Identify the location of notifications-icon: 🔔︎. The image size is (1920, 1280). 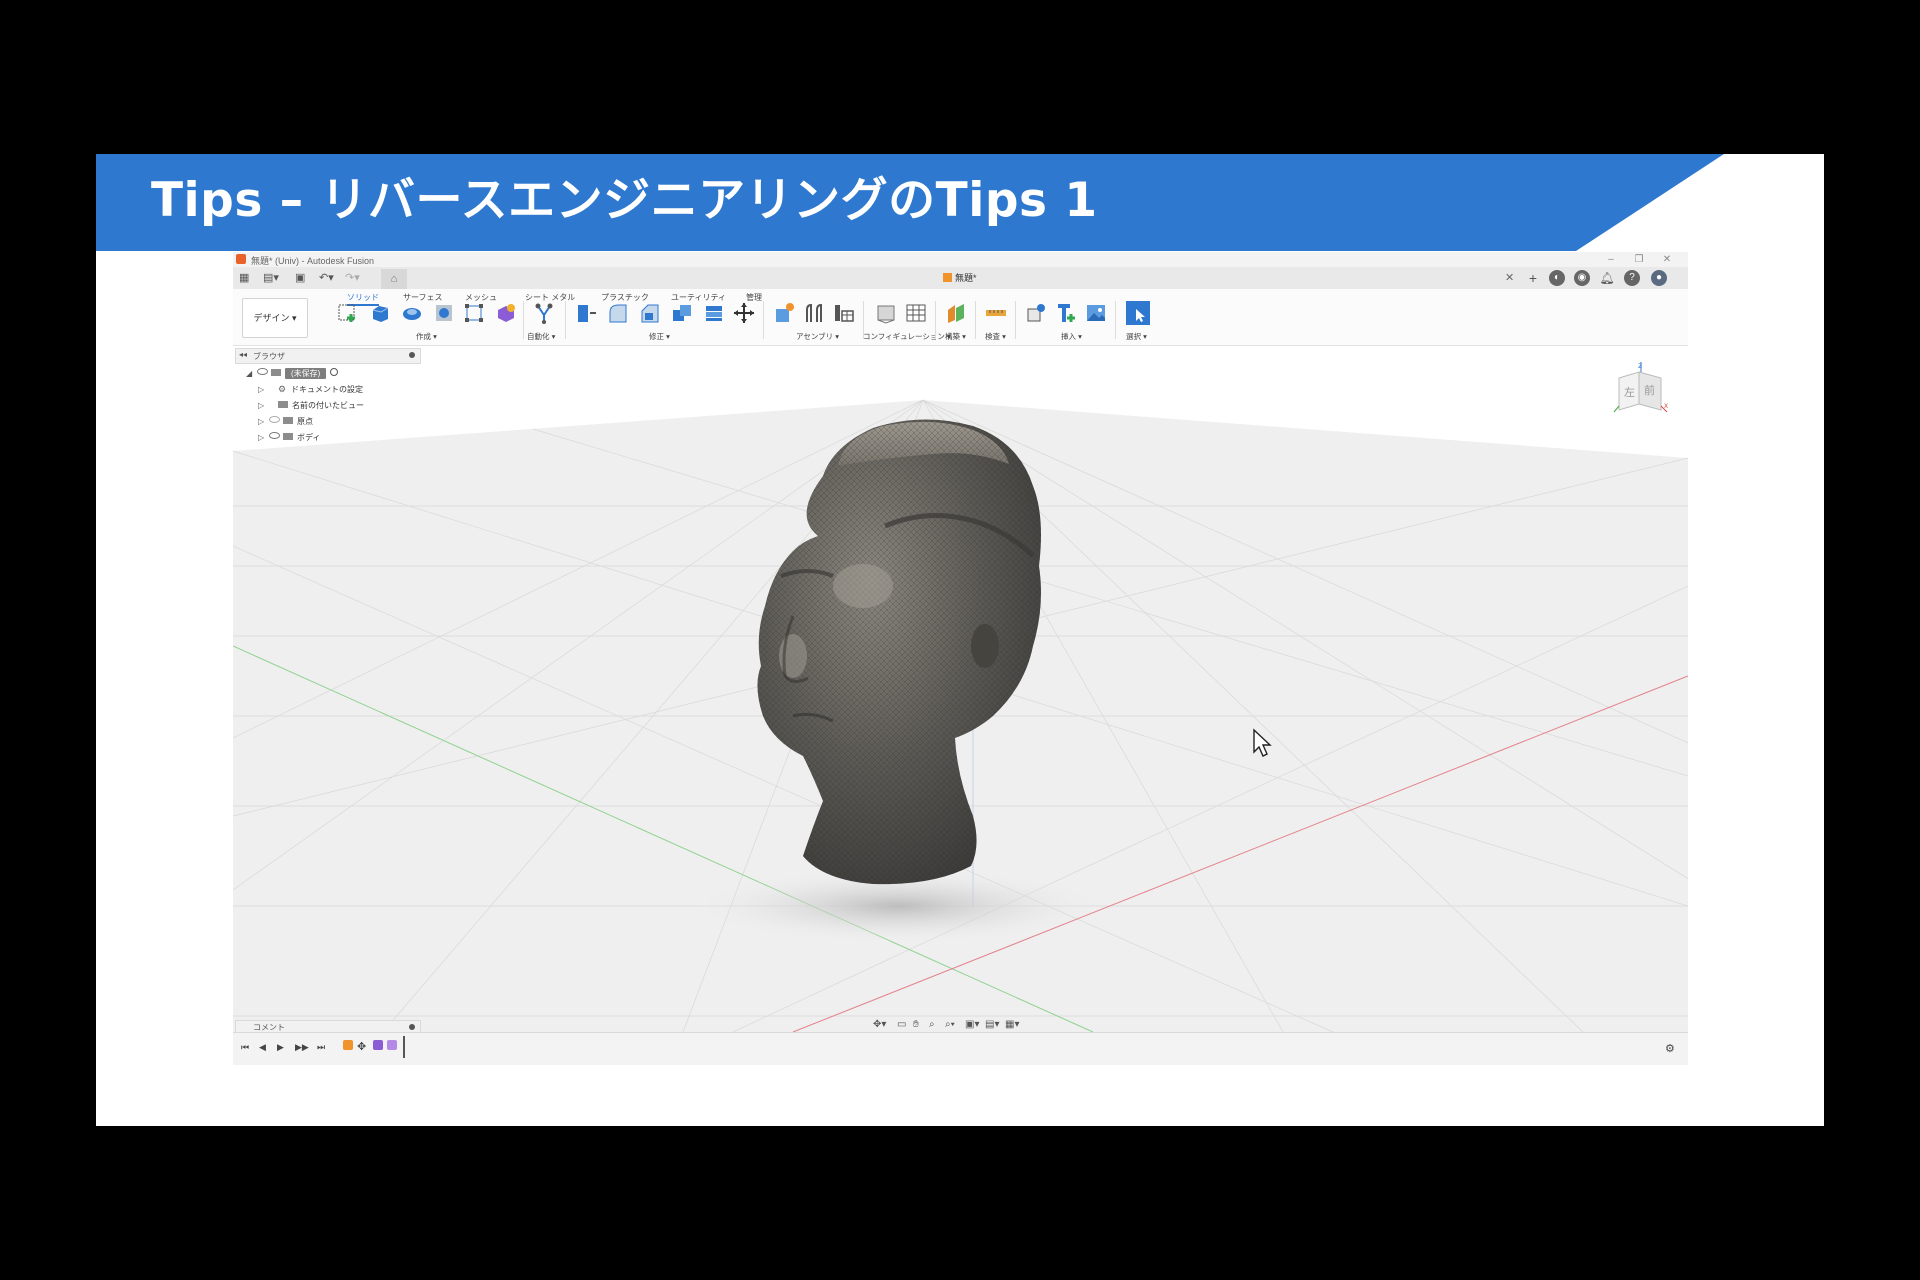
(1607, 278).